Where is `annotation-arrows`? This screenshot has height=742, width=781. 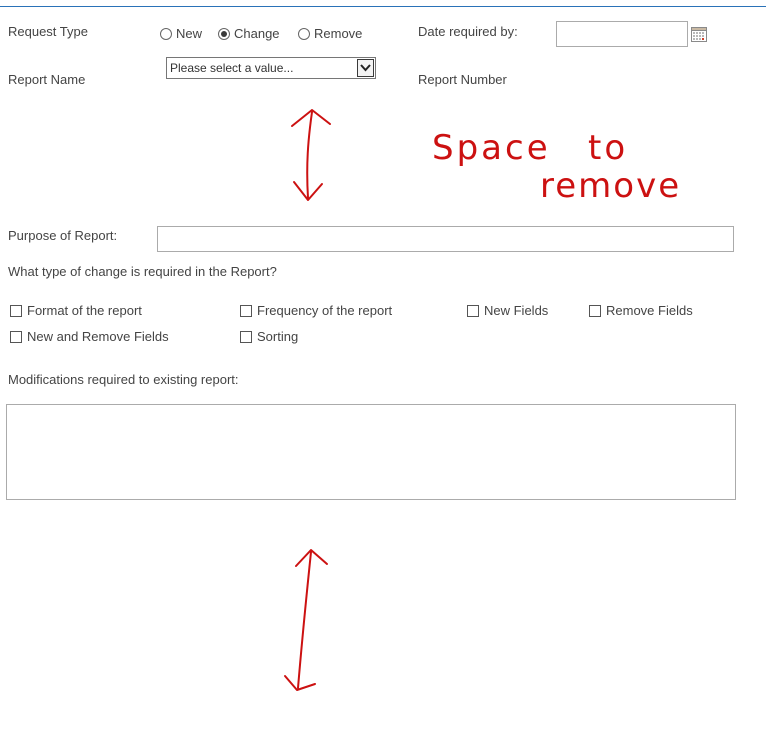
annotation-arrows is located at coordinates (307, 400).